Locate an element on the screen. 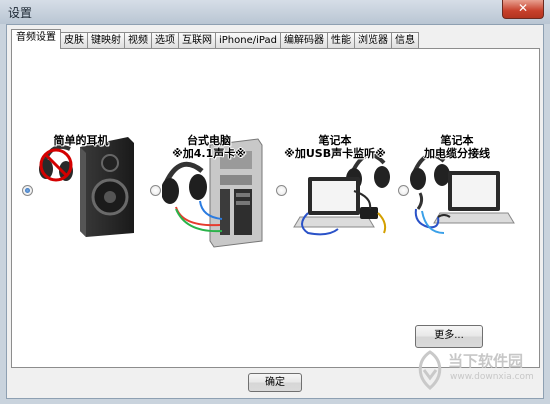 The height and width of the screenshot is (404, 550). radio-laptop-splitter is located at coordinates (403, 190).